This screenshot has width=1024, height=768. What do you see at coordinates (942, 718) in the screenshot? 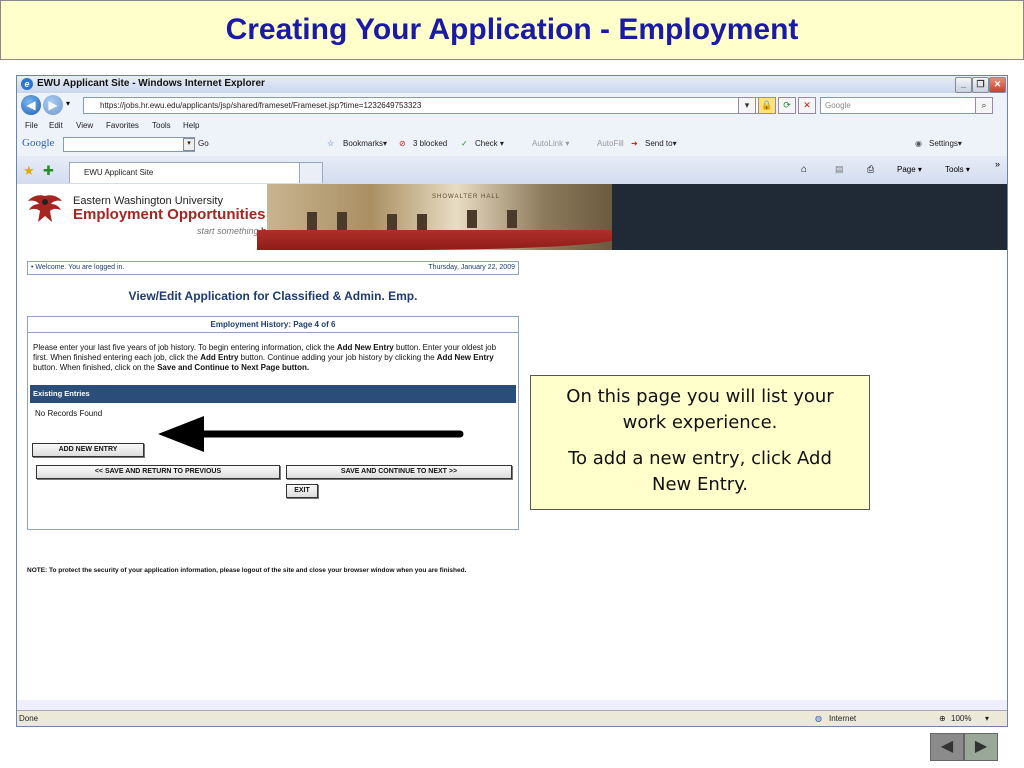
I see `zoom-icon: ⊕` at bounding box center [942, 718].